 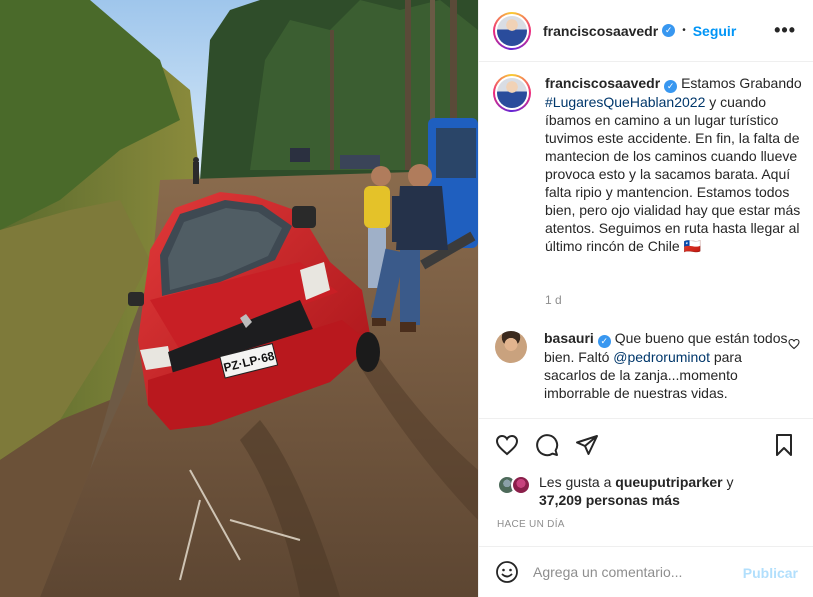 What do you see at coordinates (668, 482) in the screenshot?
I see `liker-username: queuputriparker` at bounding box center [668, 482].